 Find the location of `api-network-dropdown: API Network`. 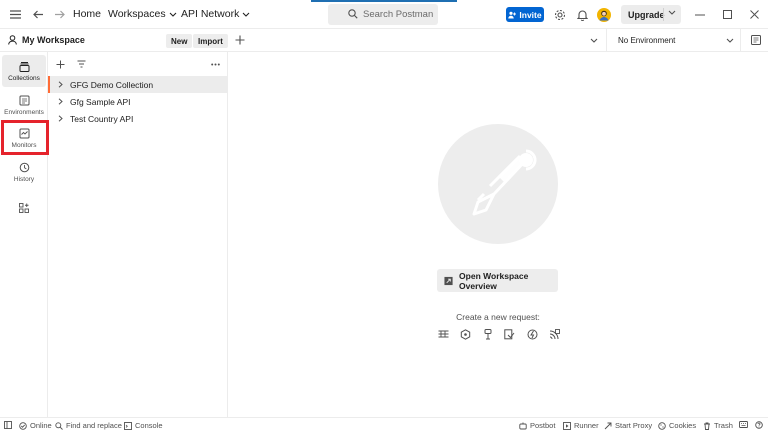

api-network-dropdown: API Network is located at coordinates (215, 14).